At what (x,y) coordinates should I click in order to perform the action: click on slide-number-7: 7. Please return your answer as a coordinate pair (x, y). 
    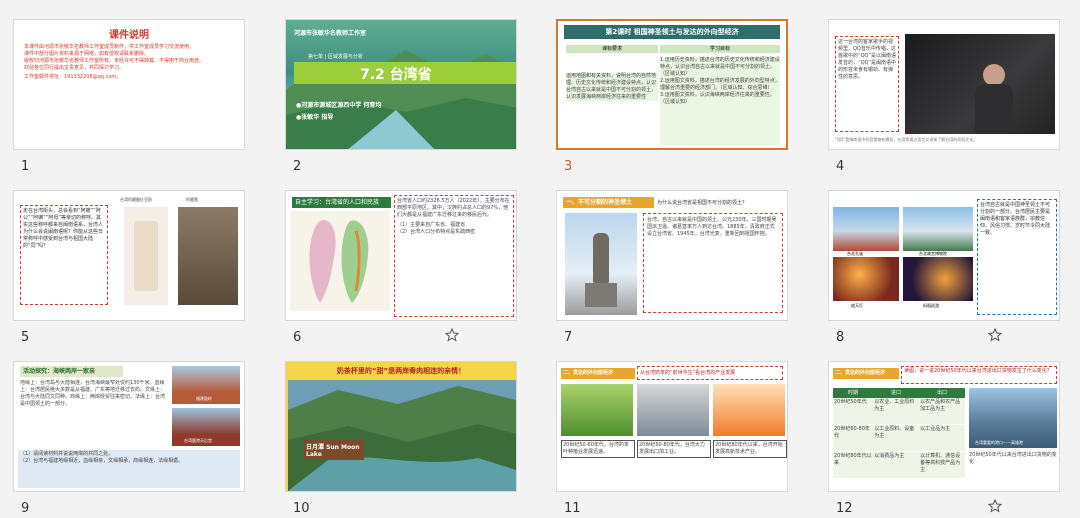
    Looking at the image, I should click on (568, 337).